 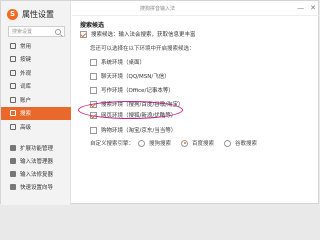 What do you see at coordinates (13, 160) in the screenshot?
I see `ime-manager-icon` at bounding box center [13, 160].